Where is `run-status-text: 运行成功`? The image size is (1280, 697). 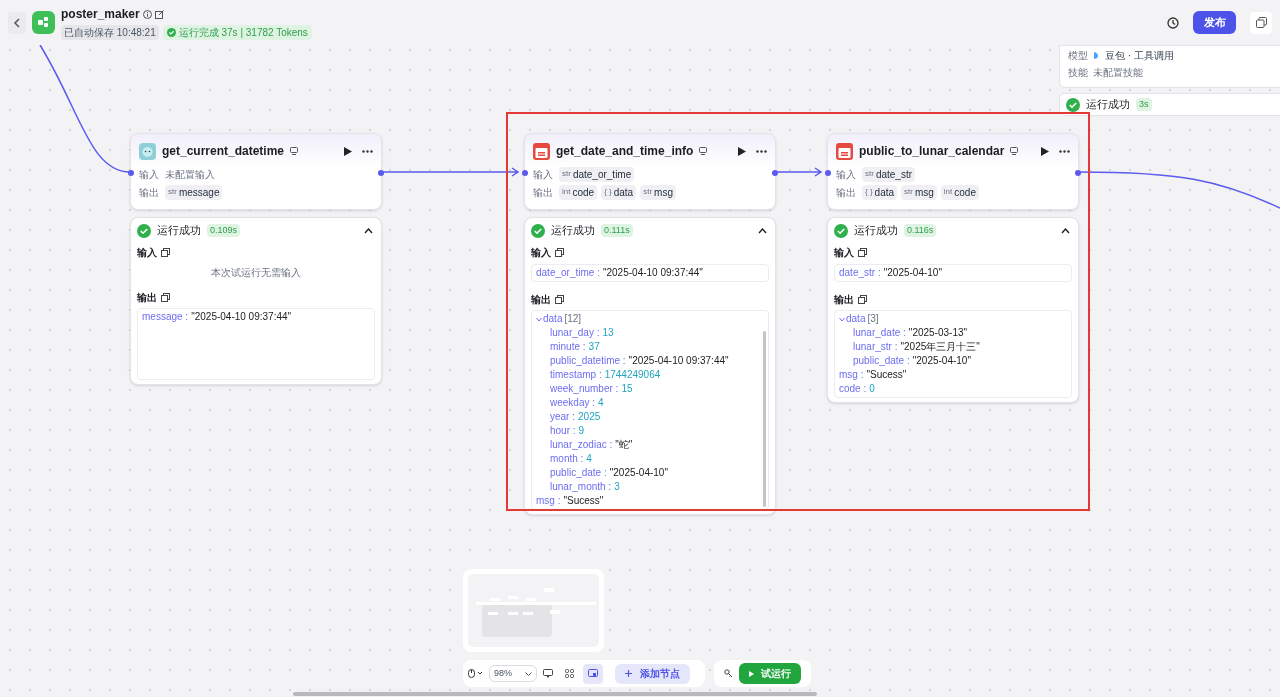
run-status-text: 运行成功 is located at coordinates (1108, 105).